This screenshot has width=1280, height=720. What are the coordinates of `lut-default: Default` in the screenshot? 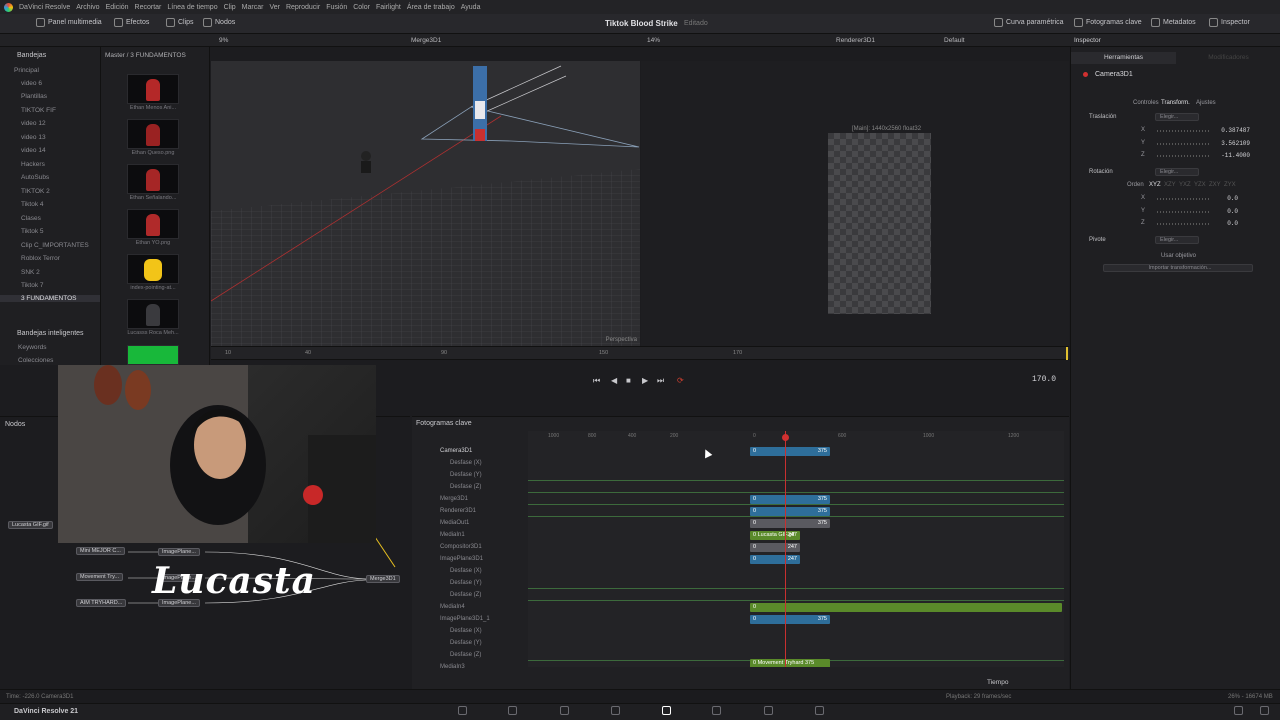 It's located at (954, 40).